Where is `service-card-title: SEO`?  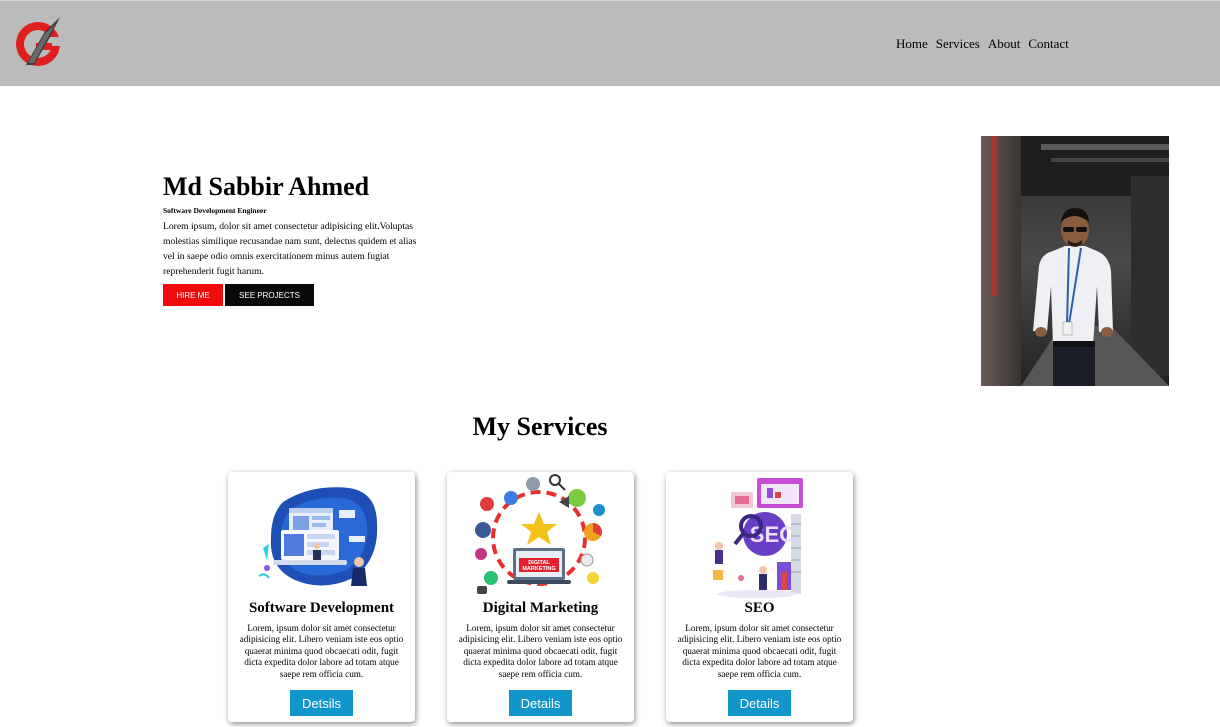
service-card-title: SEO is located at coordinates (759, 608).